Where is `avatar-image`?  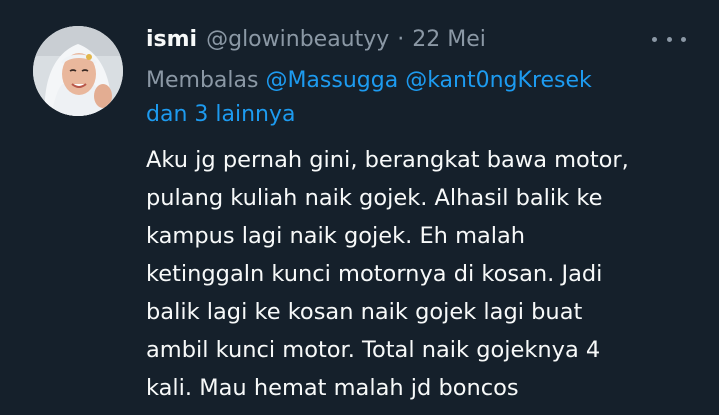 avatar-image is located at coordinates (78, 71).